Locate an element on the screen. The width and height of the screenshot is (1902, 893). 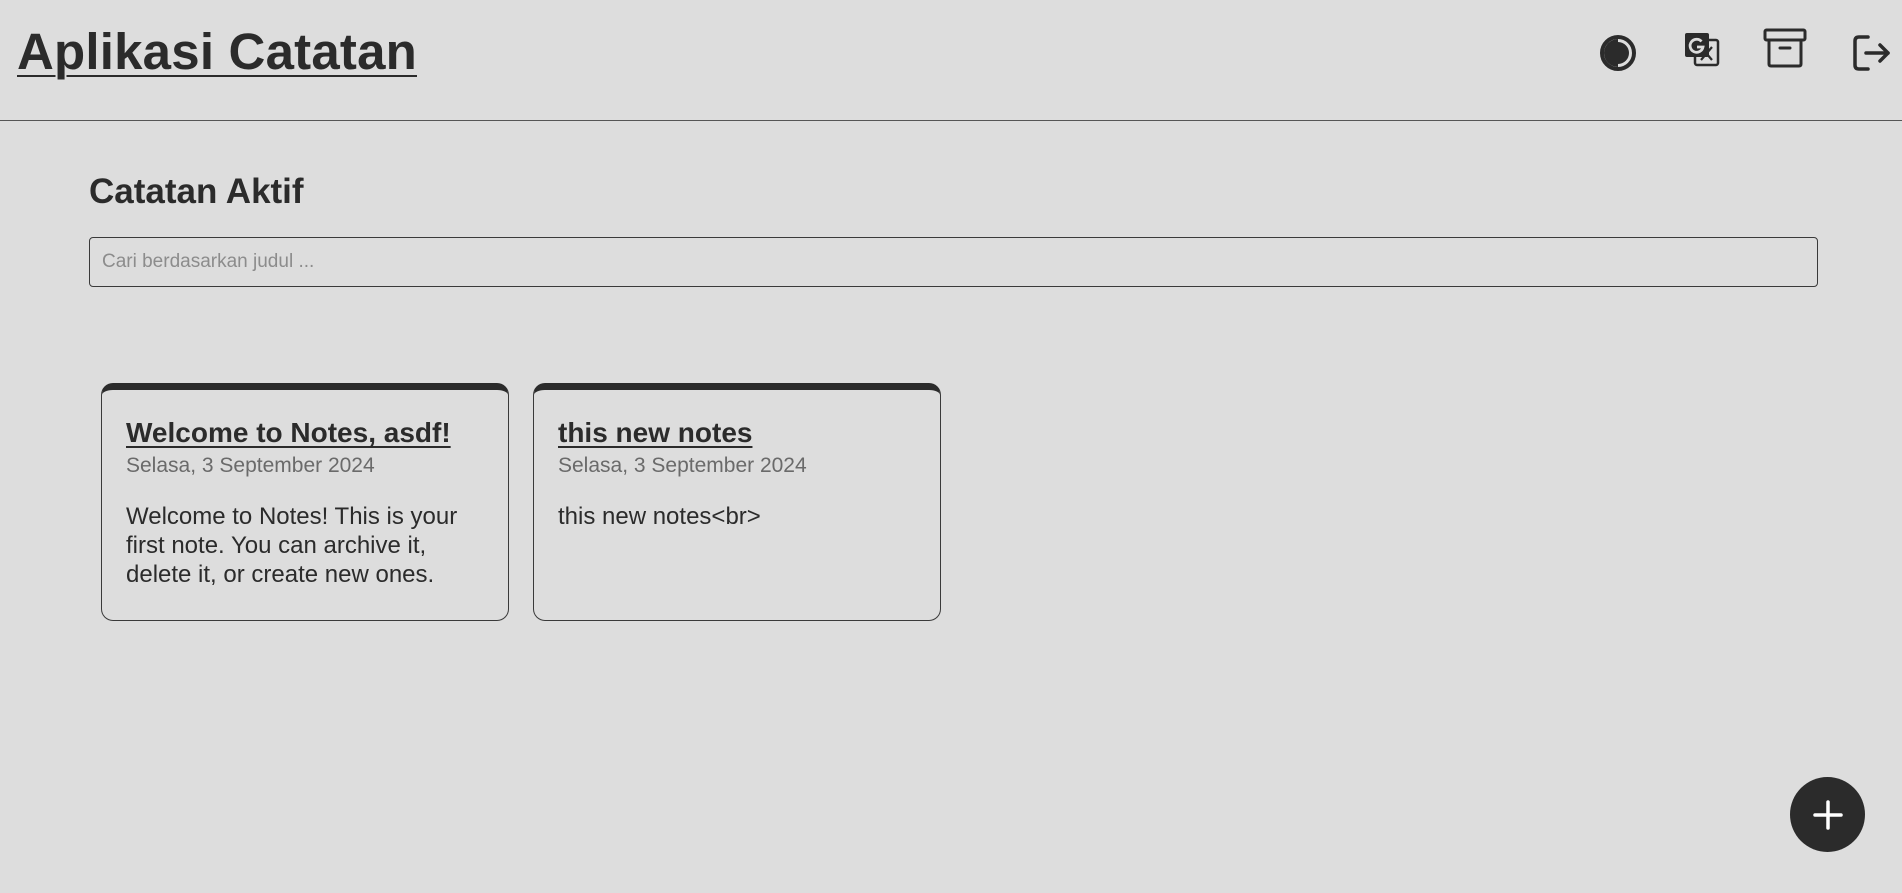
archive-button is located at coordinates (1785, 48).